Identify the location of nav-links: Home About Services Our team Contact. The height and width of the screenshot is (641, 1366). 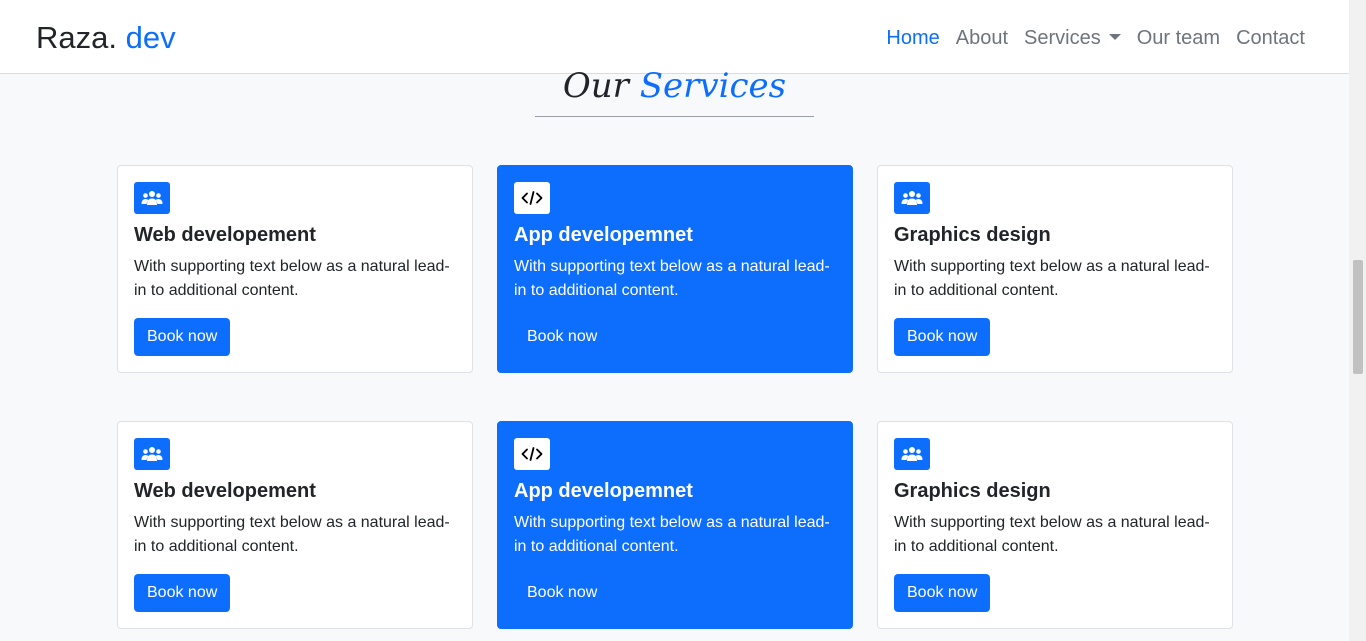
(1095, 38).